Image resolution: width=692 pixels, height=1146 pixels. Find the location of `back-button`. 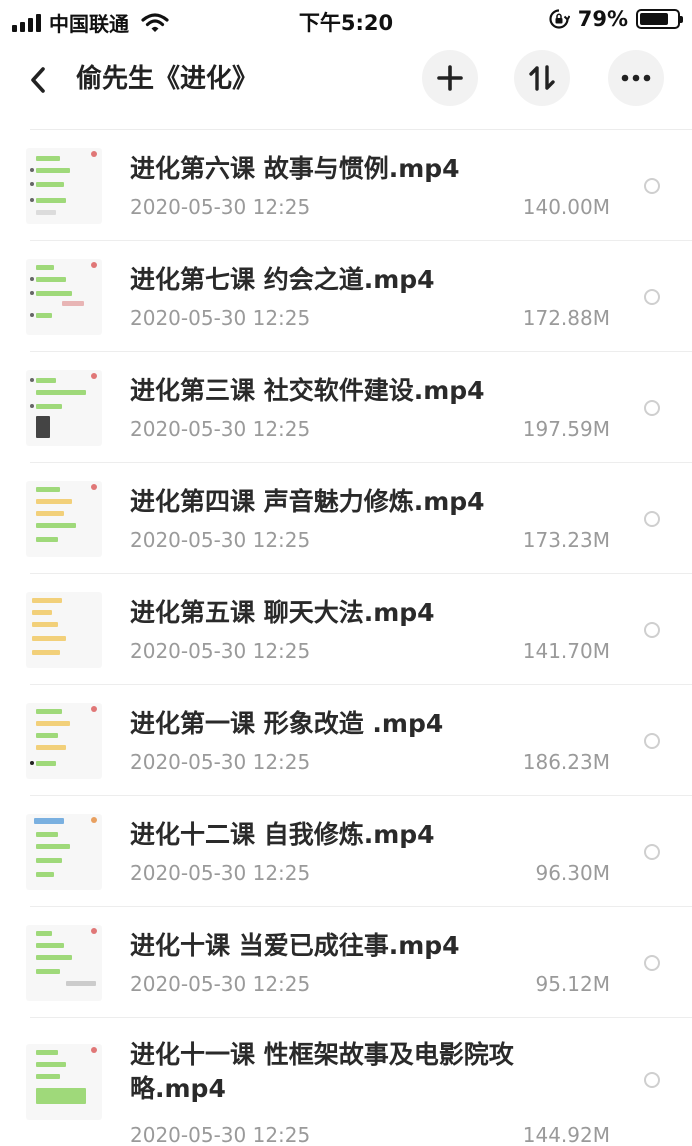

back-button is located at coordinates (38, 80).